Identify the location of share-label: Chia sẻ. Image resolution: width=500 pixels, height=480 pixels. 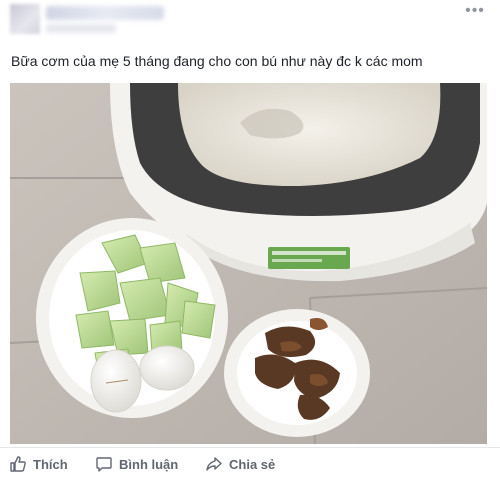
(252, 464).